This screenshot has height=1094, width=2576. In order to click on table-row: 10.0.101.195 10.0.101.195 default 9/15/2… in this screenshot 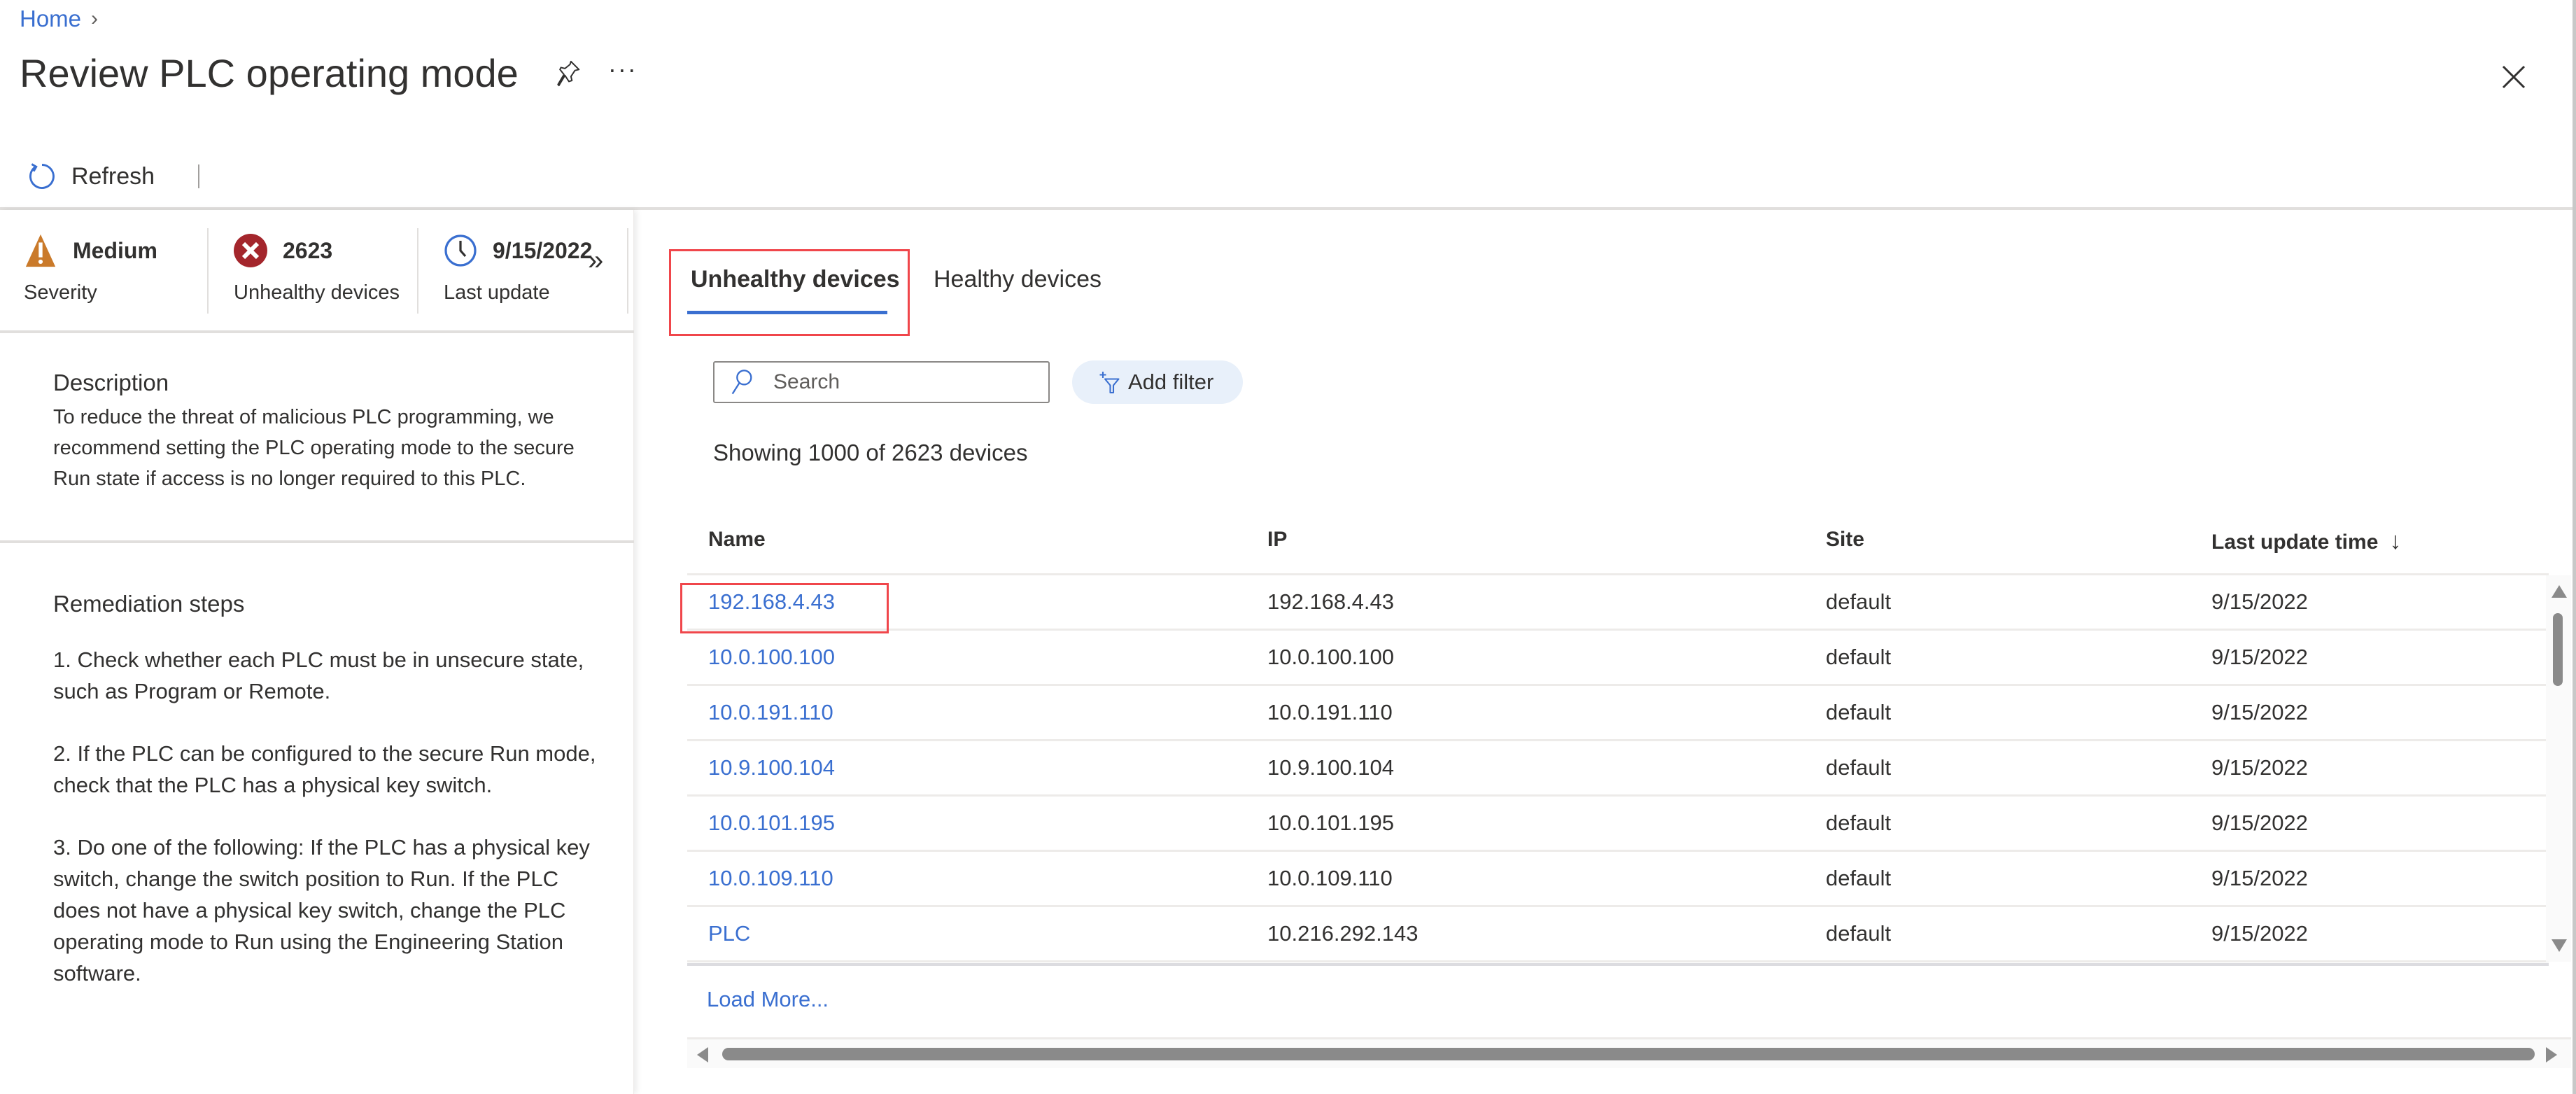, I will do `click(1618, 825)`.